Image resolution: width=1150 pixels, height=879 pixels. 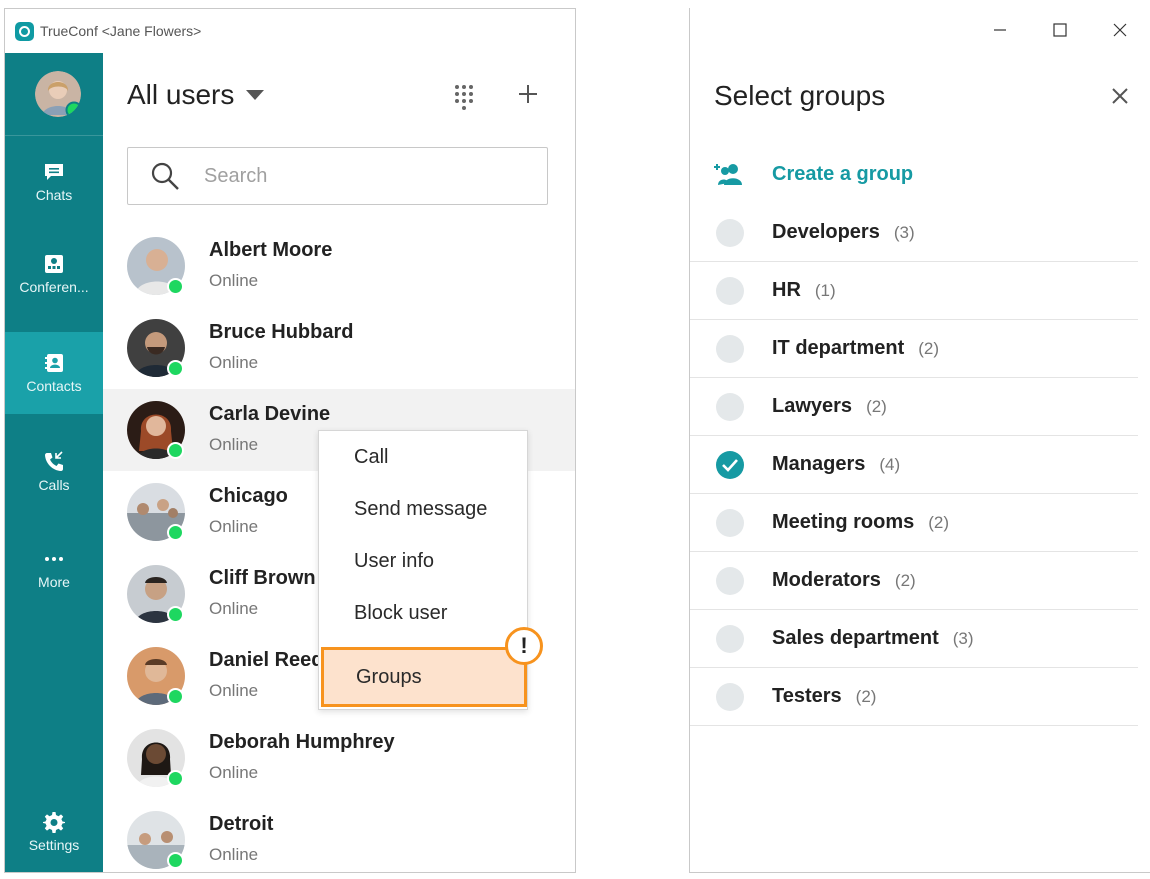 I want to click on group-label: Developers (3), so click(x=843, y=232).